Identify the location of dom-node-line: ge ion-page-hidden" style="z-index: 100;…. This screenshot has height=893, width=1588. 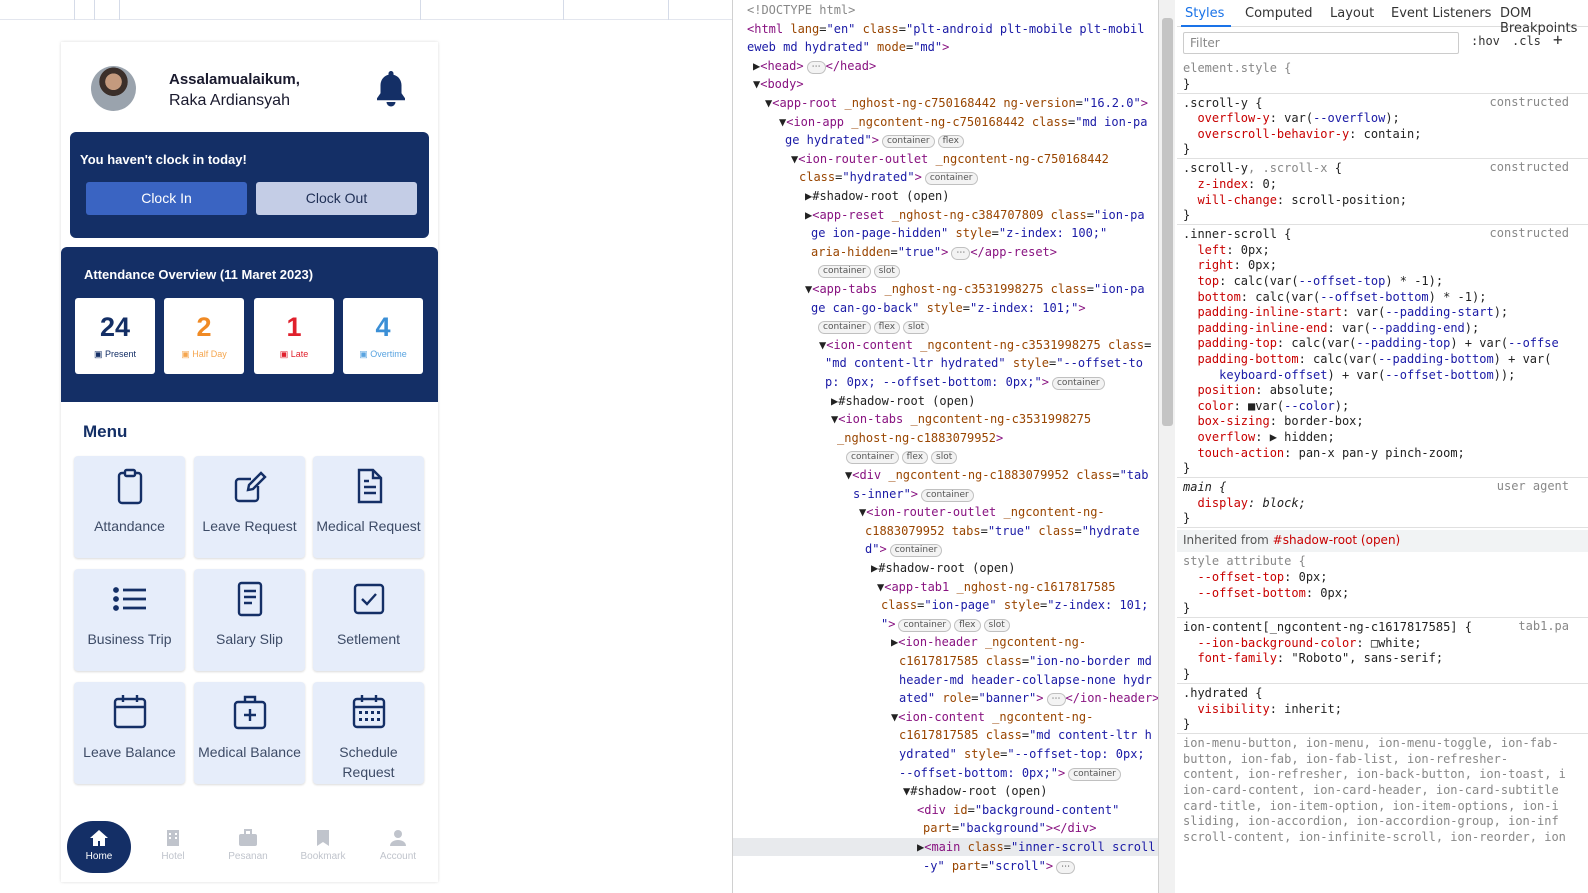
(959, 233).